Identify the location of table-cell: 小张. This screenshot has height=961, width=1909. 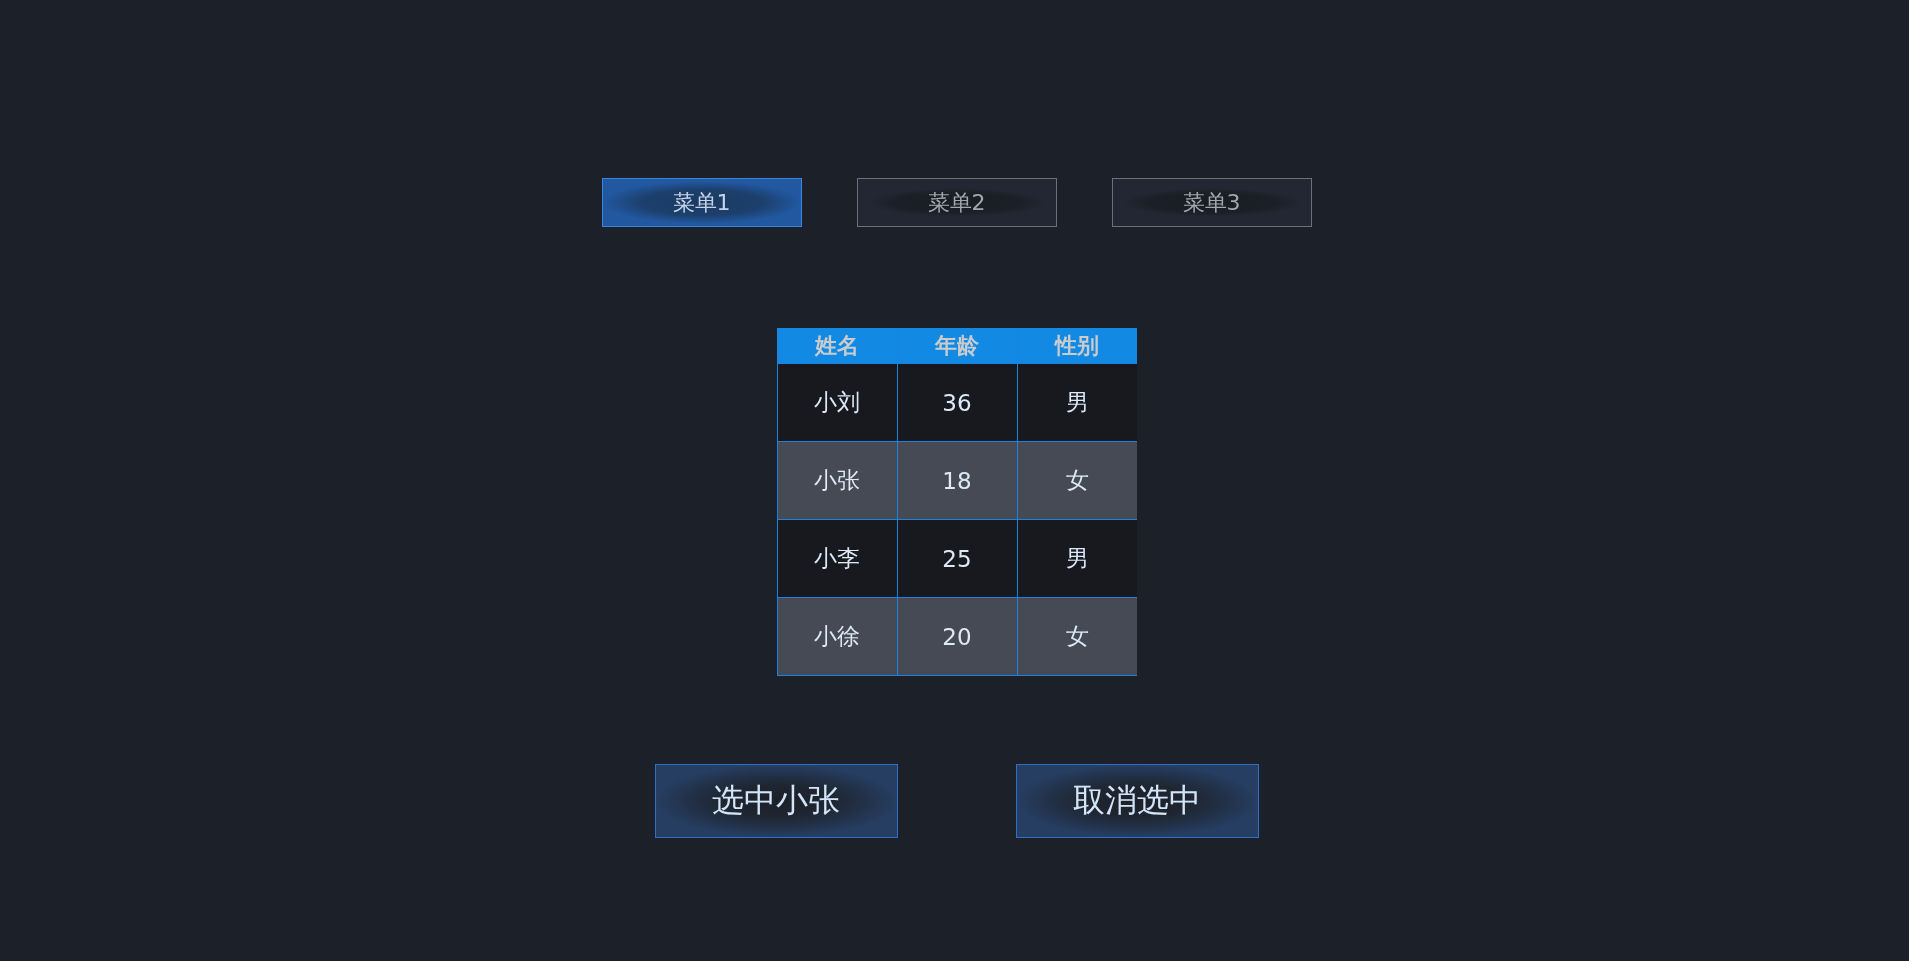
(837, 480).